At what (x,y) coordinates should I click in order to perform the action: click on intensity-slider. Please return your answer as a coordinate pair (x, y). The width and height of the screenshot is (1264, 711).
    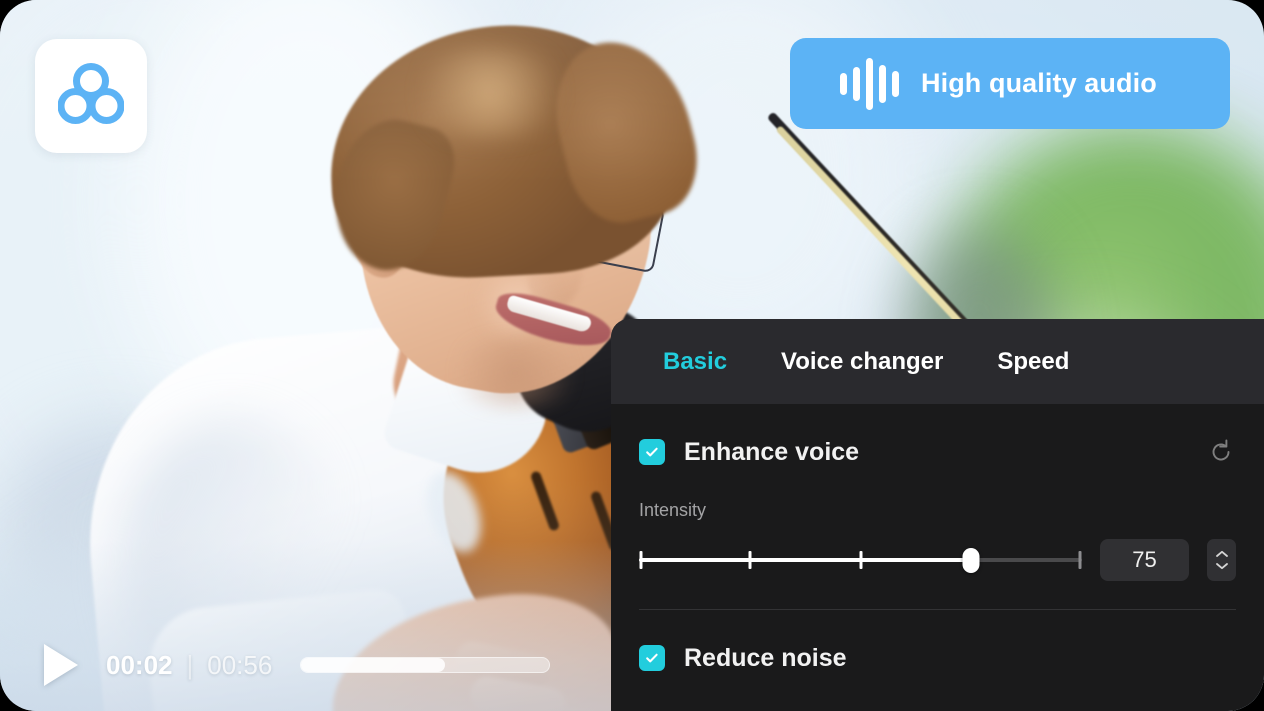
    Looking at the image, I should click on (860, 560).